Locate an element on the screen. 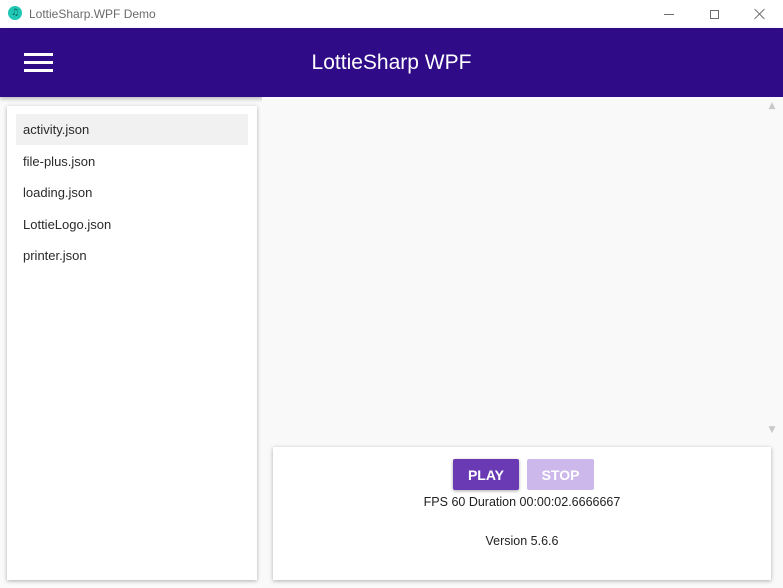 The height and width of the screenshot is (588, 783). play-button: PLAY is located at coordinates (486, 474).